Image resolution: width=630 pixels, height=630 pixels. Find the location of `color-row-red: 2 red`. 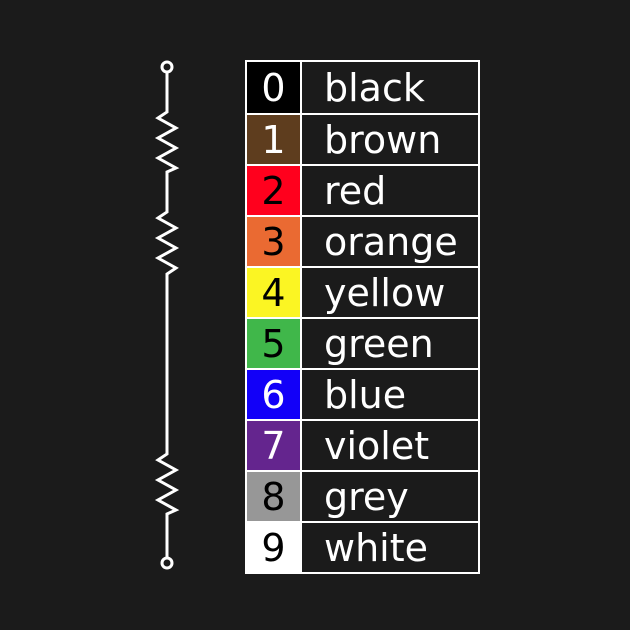

color-row-red: 2 red is located at coordinates (362, 189).